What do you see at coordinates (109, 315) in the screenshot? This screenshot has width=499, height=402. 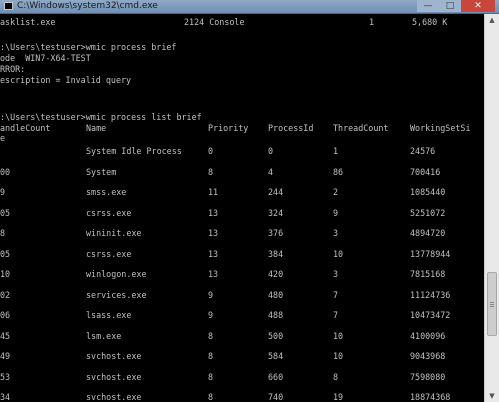 I see `cell-name: lsass.exe` at bounding box center [109, 315].